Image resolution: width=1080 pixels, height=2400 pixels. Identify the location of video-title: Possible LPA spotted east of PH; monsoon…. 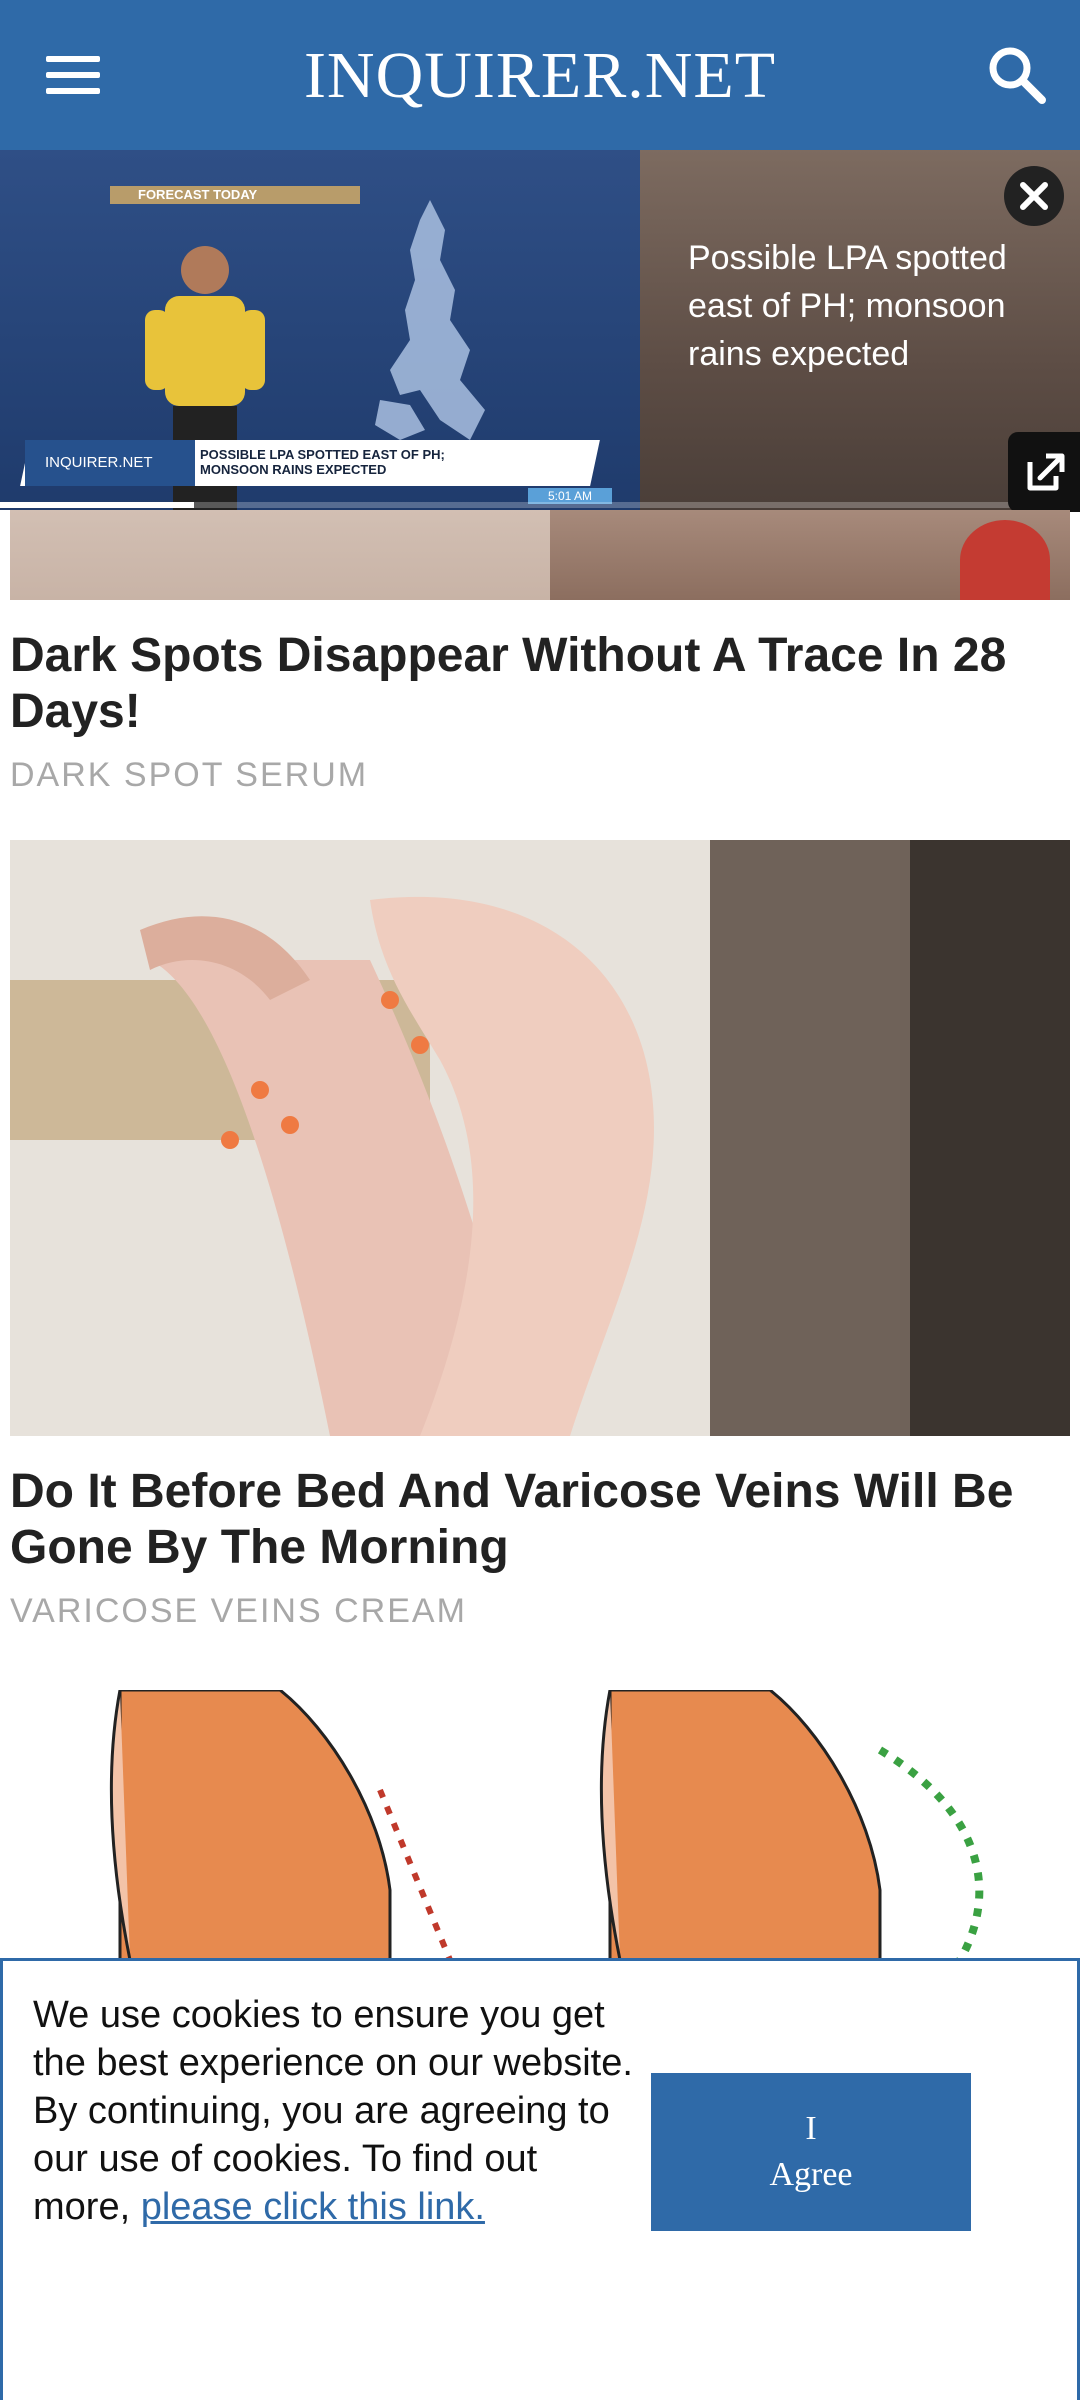
(868, 306).